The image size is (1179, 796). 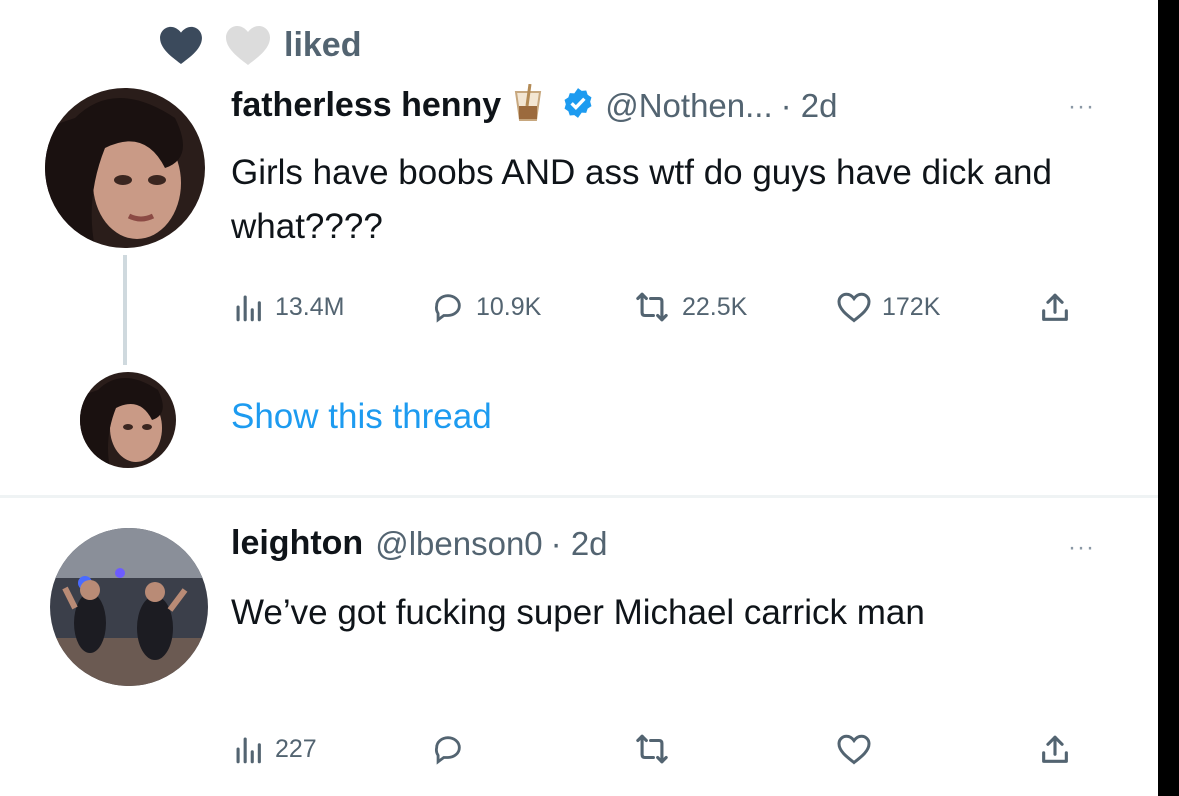 I want to click on verified-badge-icon, so click(x=578, y=105).